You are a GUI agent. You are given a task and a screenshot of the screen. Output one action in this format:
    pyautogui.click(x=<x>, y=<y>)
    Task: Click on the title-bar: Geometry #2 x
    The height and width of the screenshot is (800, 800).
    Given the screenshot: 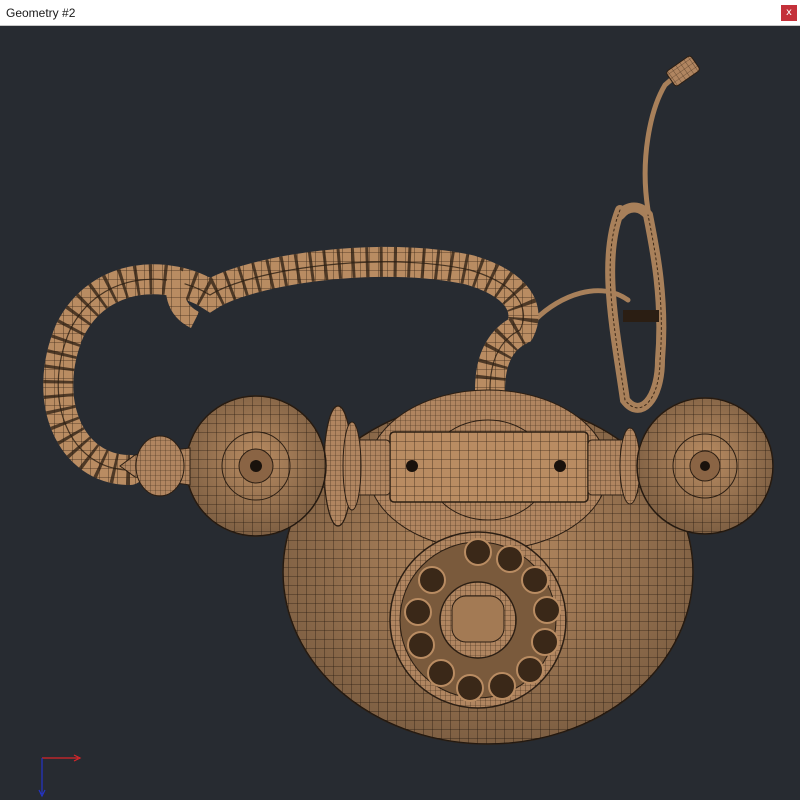 What is the action you would take?
    pyautogui.click(x=400, y=13)
    